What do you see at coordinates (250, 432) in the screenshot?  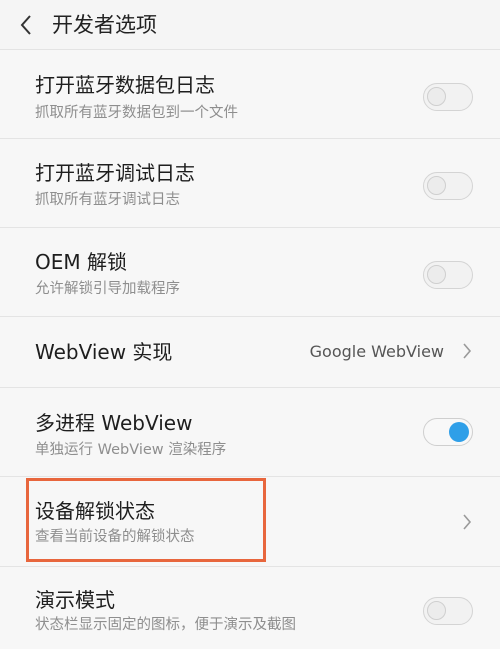 I see `setting-multiprocess-webview: 多进程 WebView 单独运行 WebView 渲染程序` at bounding box center [250, 432].